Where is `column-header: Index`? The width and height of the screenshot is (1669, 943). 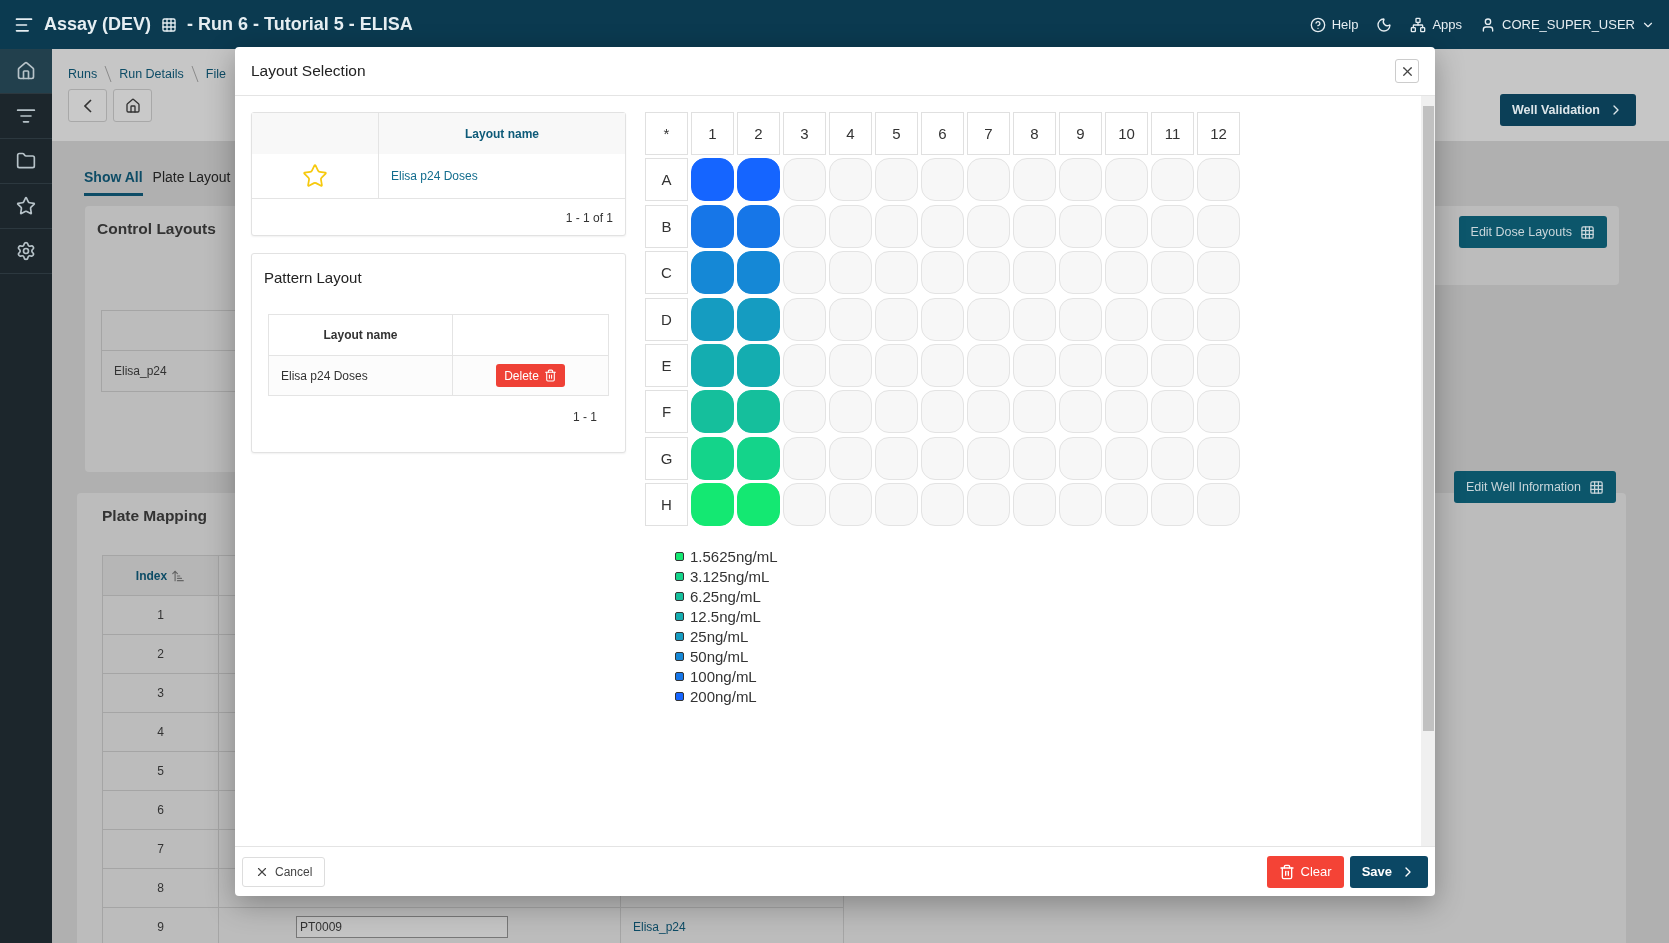
column-header: Index is located at coordinates (161, 575).